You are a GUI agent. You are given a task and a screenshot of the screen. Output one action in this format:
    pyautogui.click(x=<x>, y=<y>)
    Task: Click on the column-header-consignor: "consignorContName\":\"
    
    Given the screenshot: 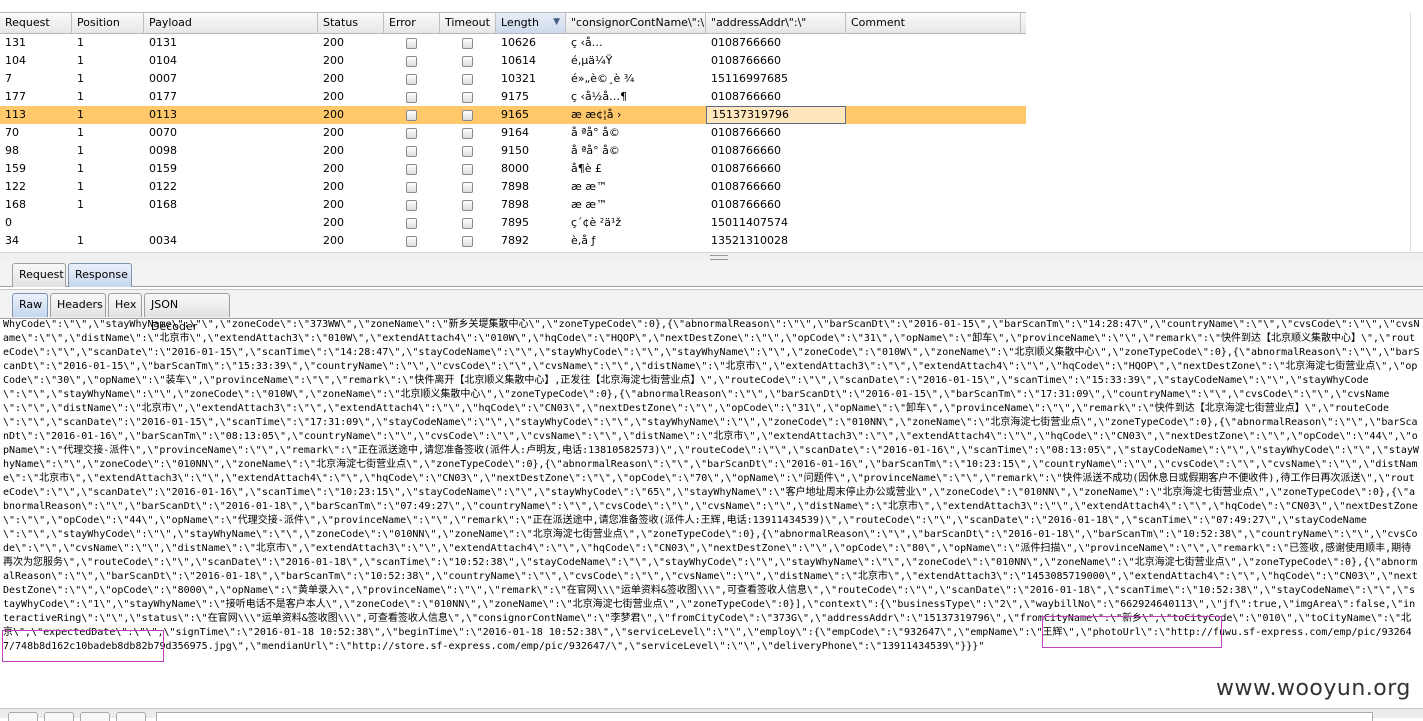 What is the action you would take?
    pyautogui.click(x=636, y=23)
    